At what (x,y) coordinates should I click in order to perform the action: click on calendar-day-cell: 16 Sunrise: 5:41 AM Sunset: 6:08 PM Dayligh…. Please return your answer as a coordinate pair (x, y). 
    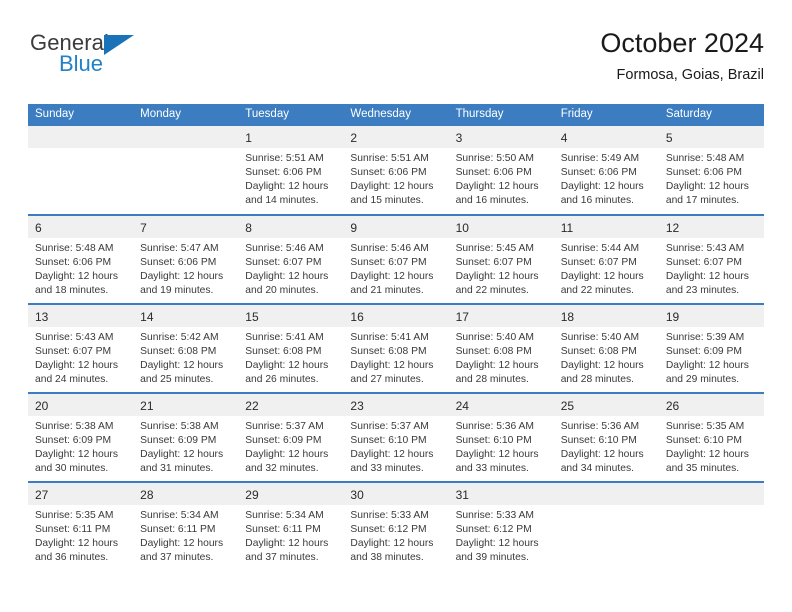
    Looking at the image, I should click on (396, 347).